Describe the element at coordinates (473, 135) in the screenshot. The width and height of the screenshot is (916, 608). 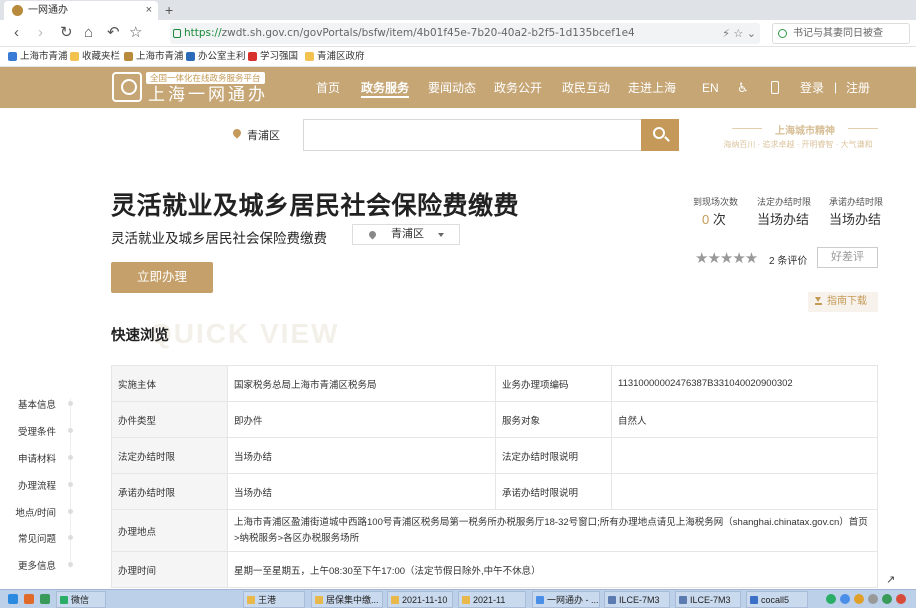
I see `site-search-input` at that location.